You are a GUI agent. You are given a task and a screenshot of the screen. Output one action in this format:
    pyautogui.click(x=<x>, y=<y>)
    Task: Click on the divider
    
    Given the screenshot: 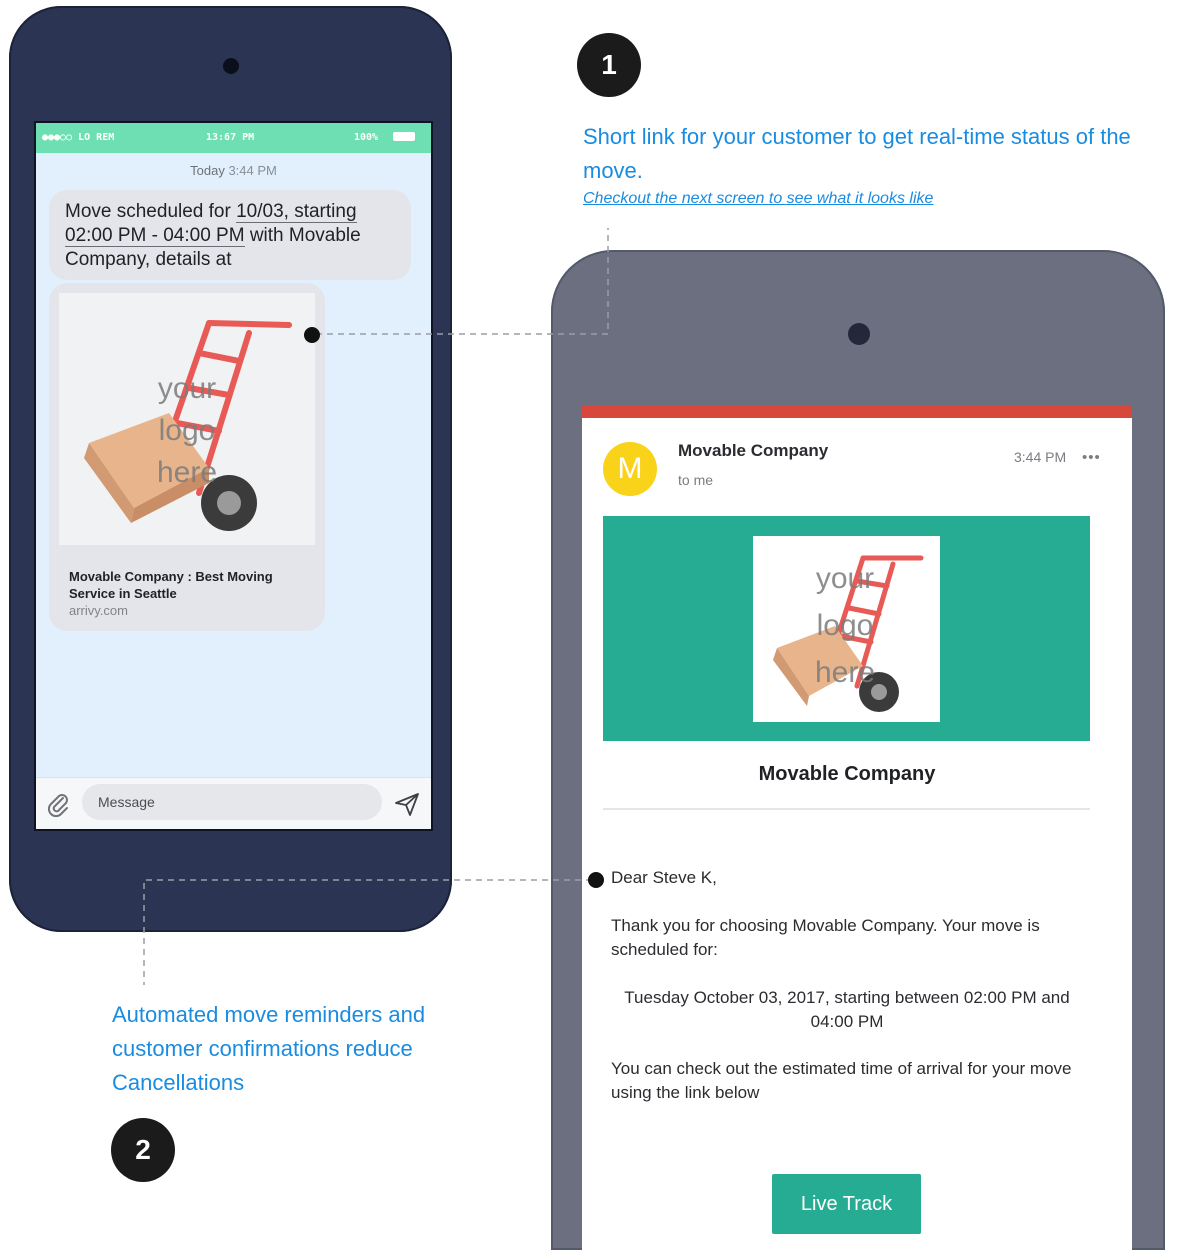 What is the action you would take?
    pyautogui.click(x=846, y=809)
    